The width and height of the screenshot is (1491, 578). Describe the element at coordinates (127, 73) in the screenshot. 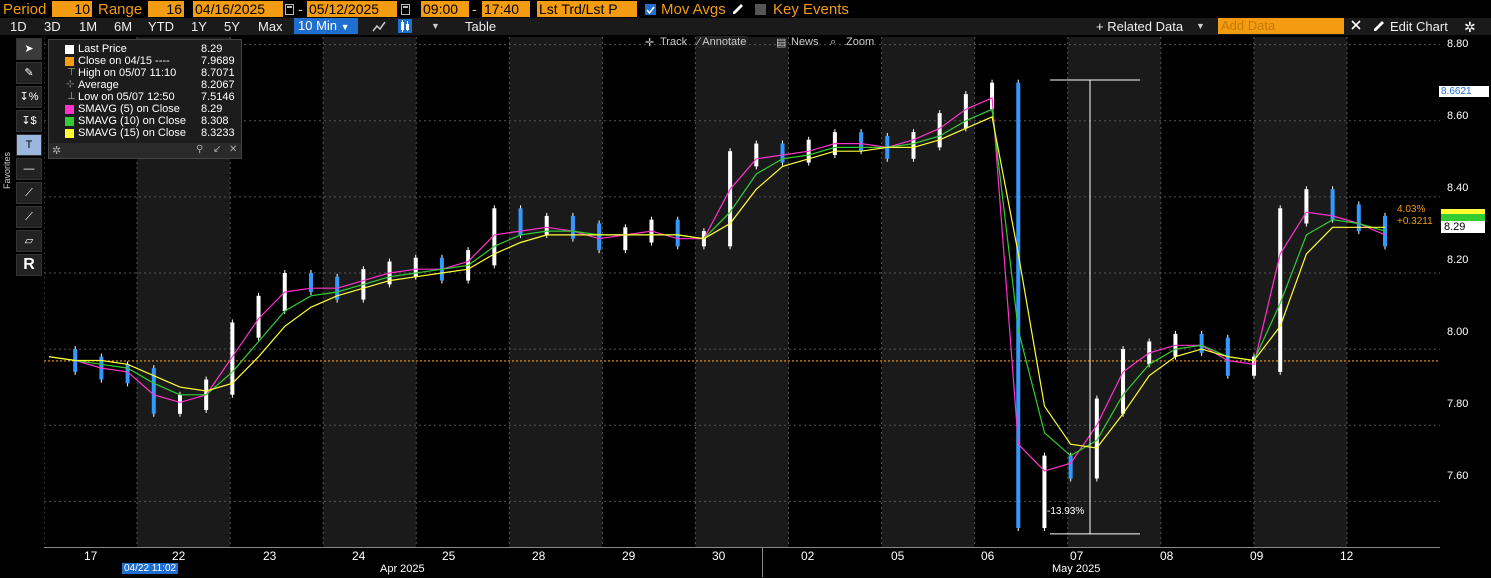

I see `legend-label: High on 05/07 11:10` at that location.